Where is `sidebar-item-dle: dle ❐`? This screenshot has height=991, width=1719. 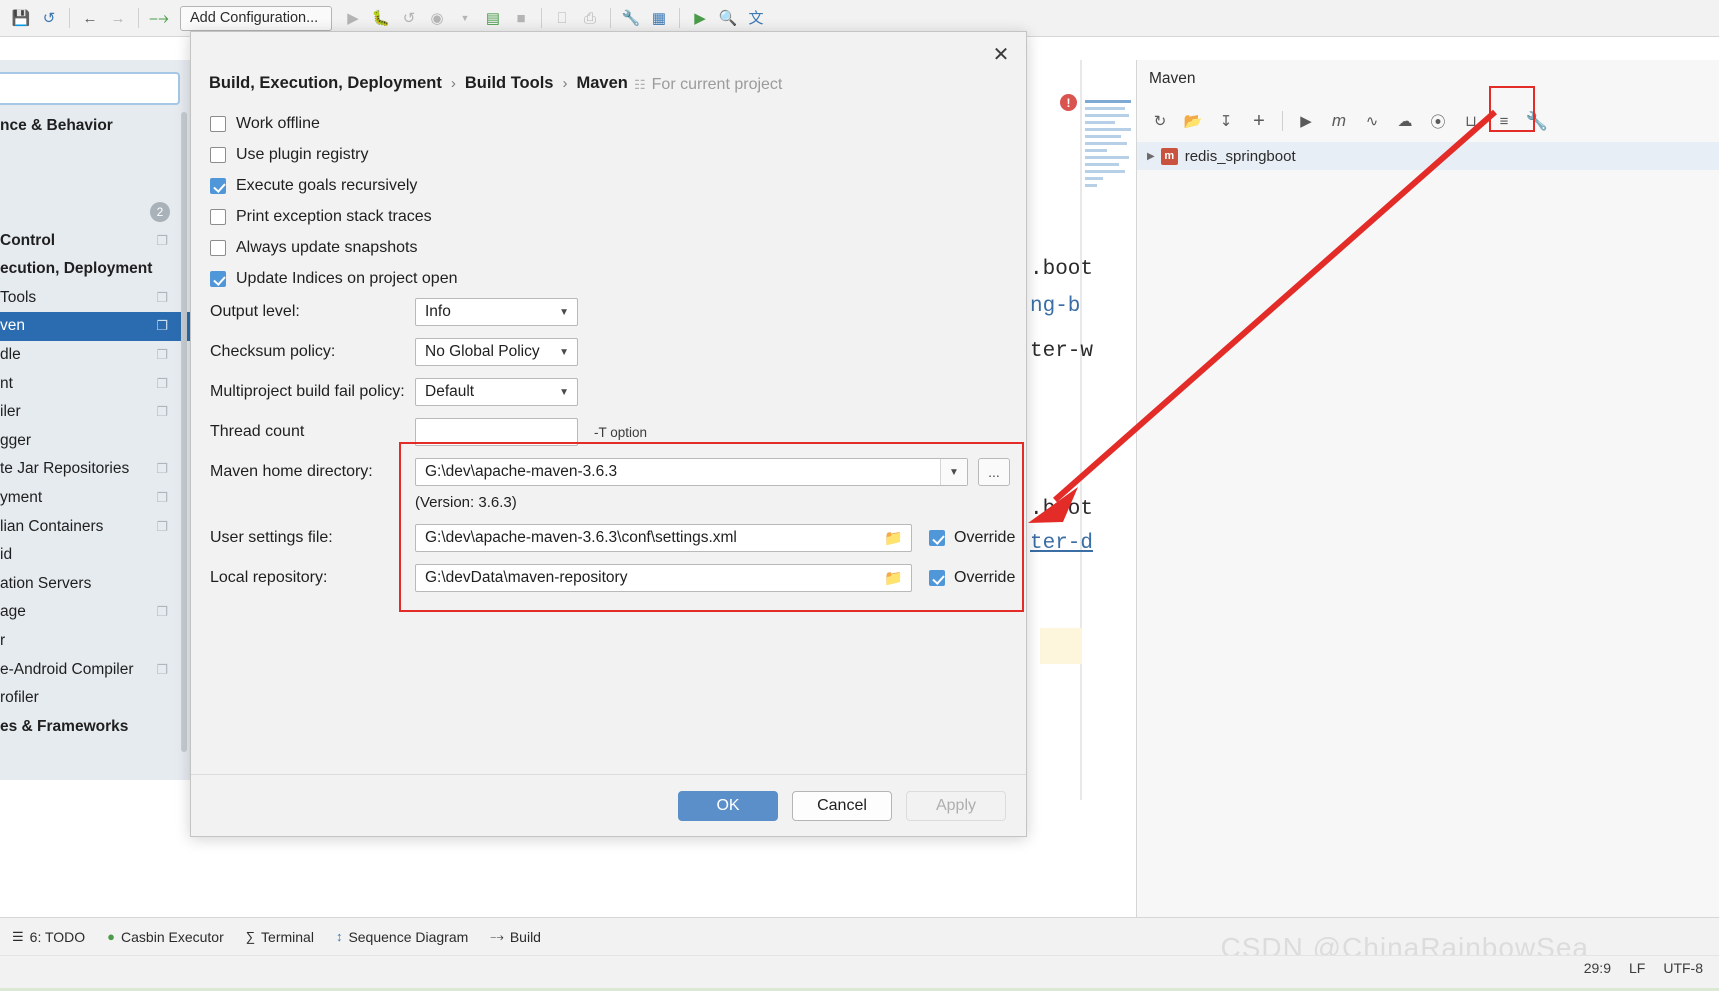
sidebar-item-dle: dle ❐ is located at coordinates (95, 355).